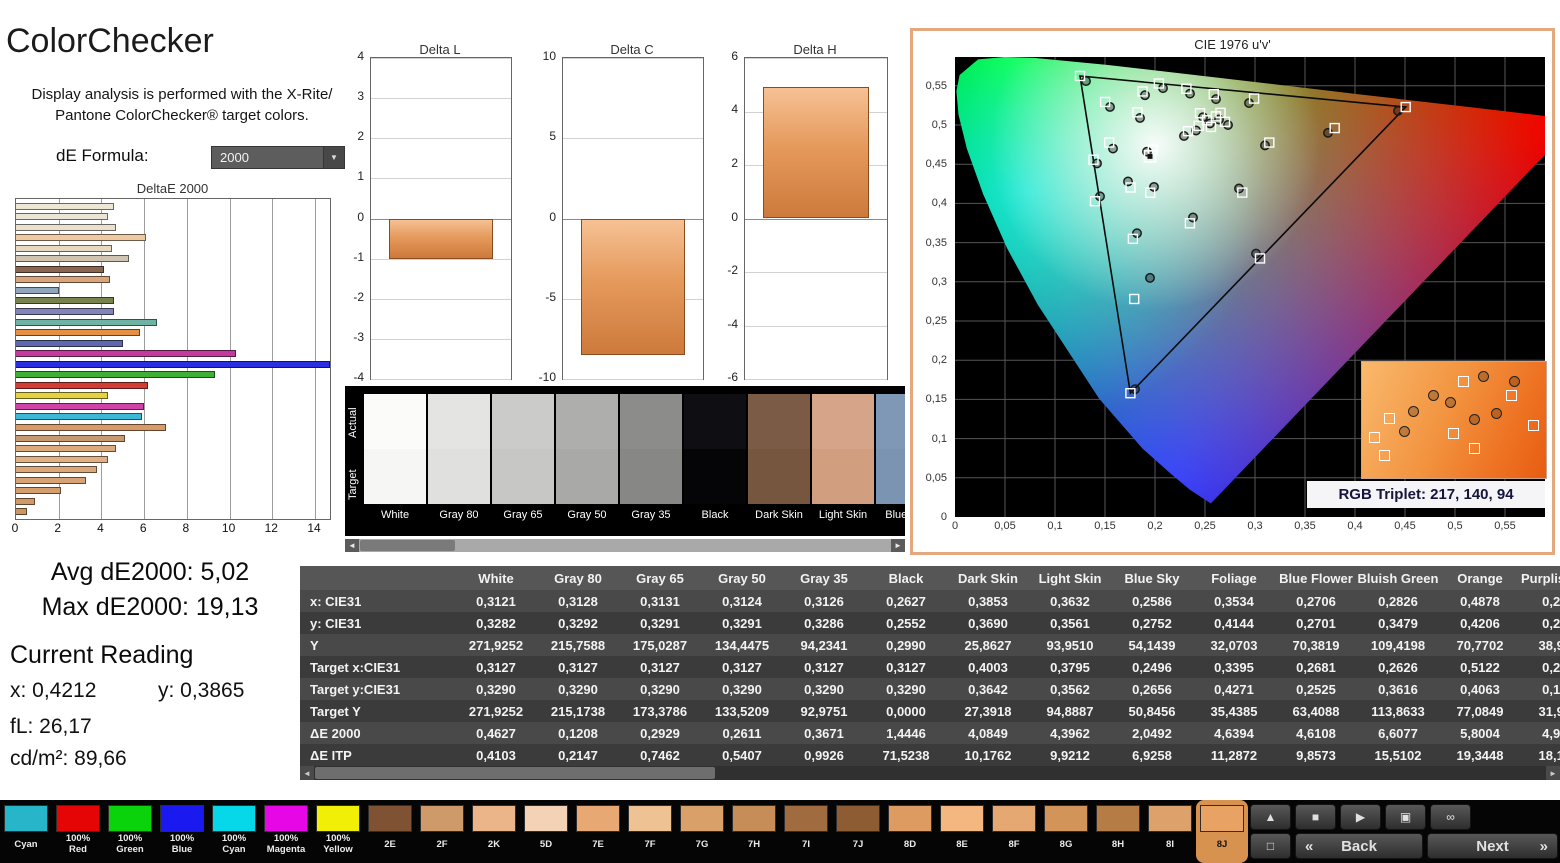  Describe the element at coordinates (1543, 846) in the screenshot. I see `chevron-right-icon: »` at that location.